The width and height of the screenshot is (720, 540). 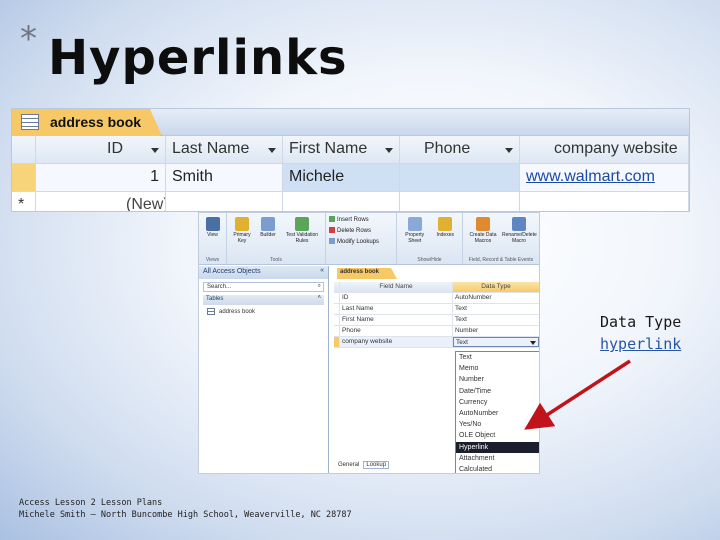 What do you see at coordinates (641, 322) in the screenshot?
I see `note-line-1: Data Type` at bounding box center [641, 322].